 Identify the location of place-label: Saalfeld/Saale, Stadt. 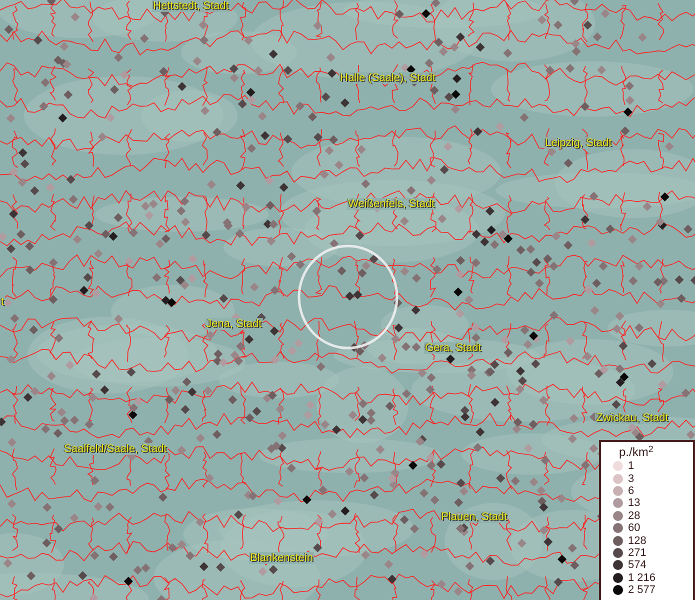
(115, 449).